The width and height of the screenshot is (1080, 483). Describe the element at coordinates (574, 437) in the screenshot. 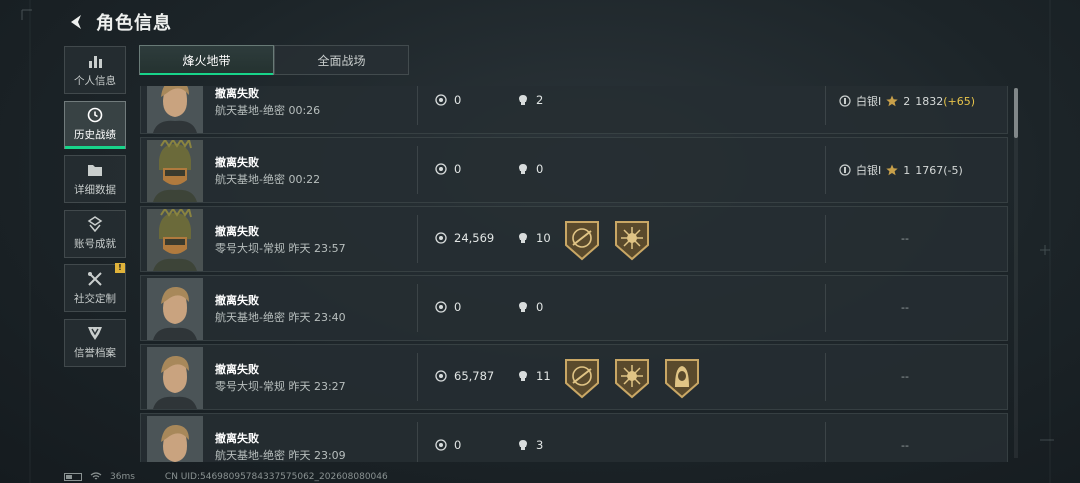

I see `list-item: 撤离失败 航天基地-绝密 昨天 23:09 0 3 --` at that location.